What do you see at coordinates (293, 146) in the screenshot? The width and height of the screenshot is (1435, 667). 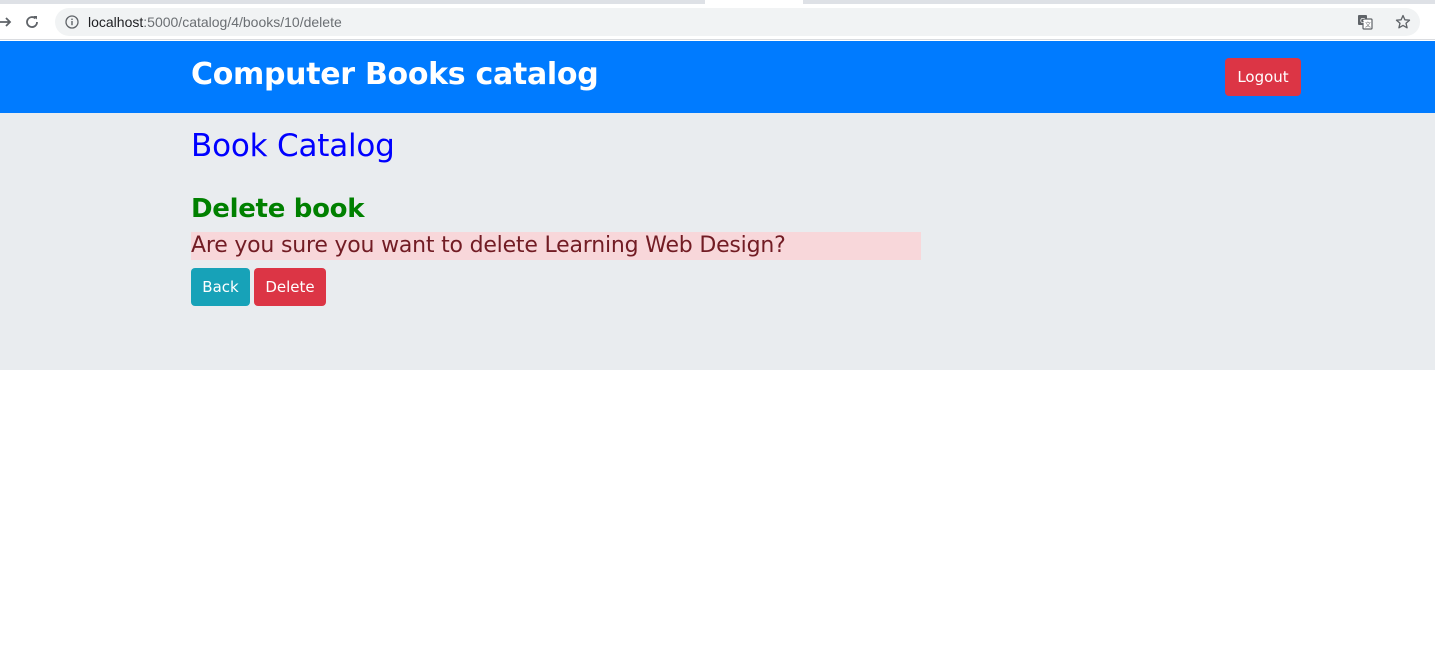 I see `page-title: Book Catalog` at bounding box center [293, 146].